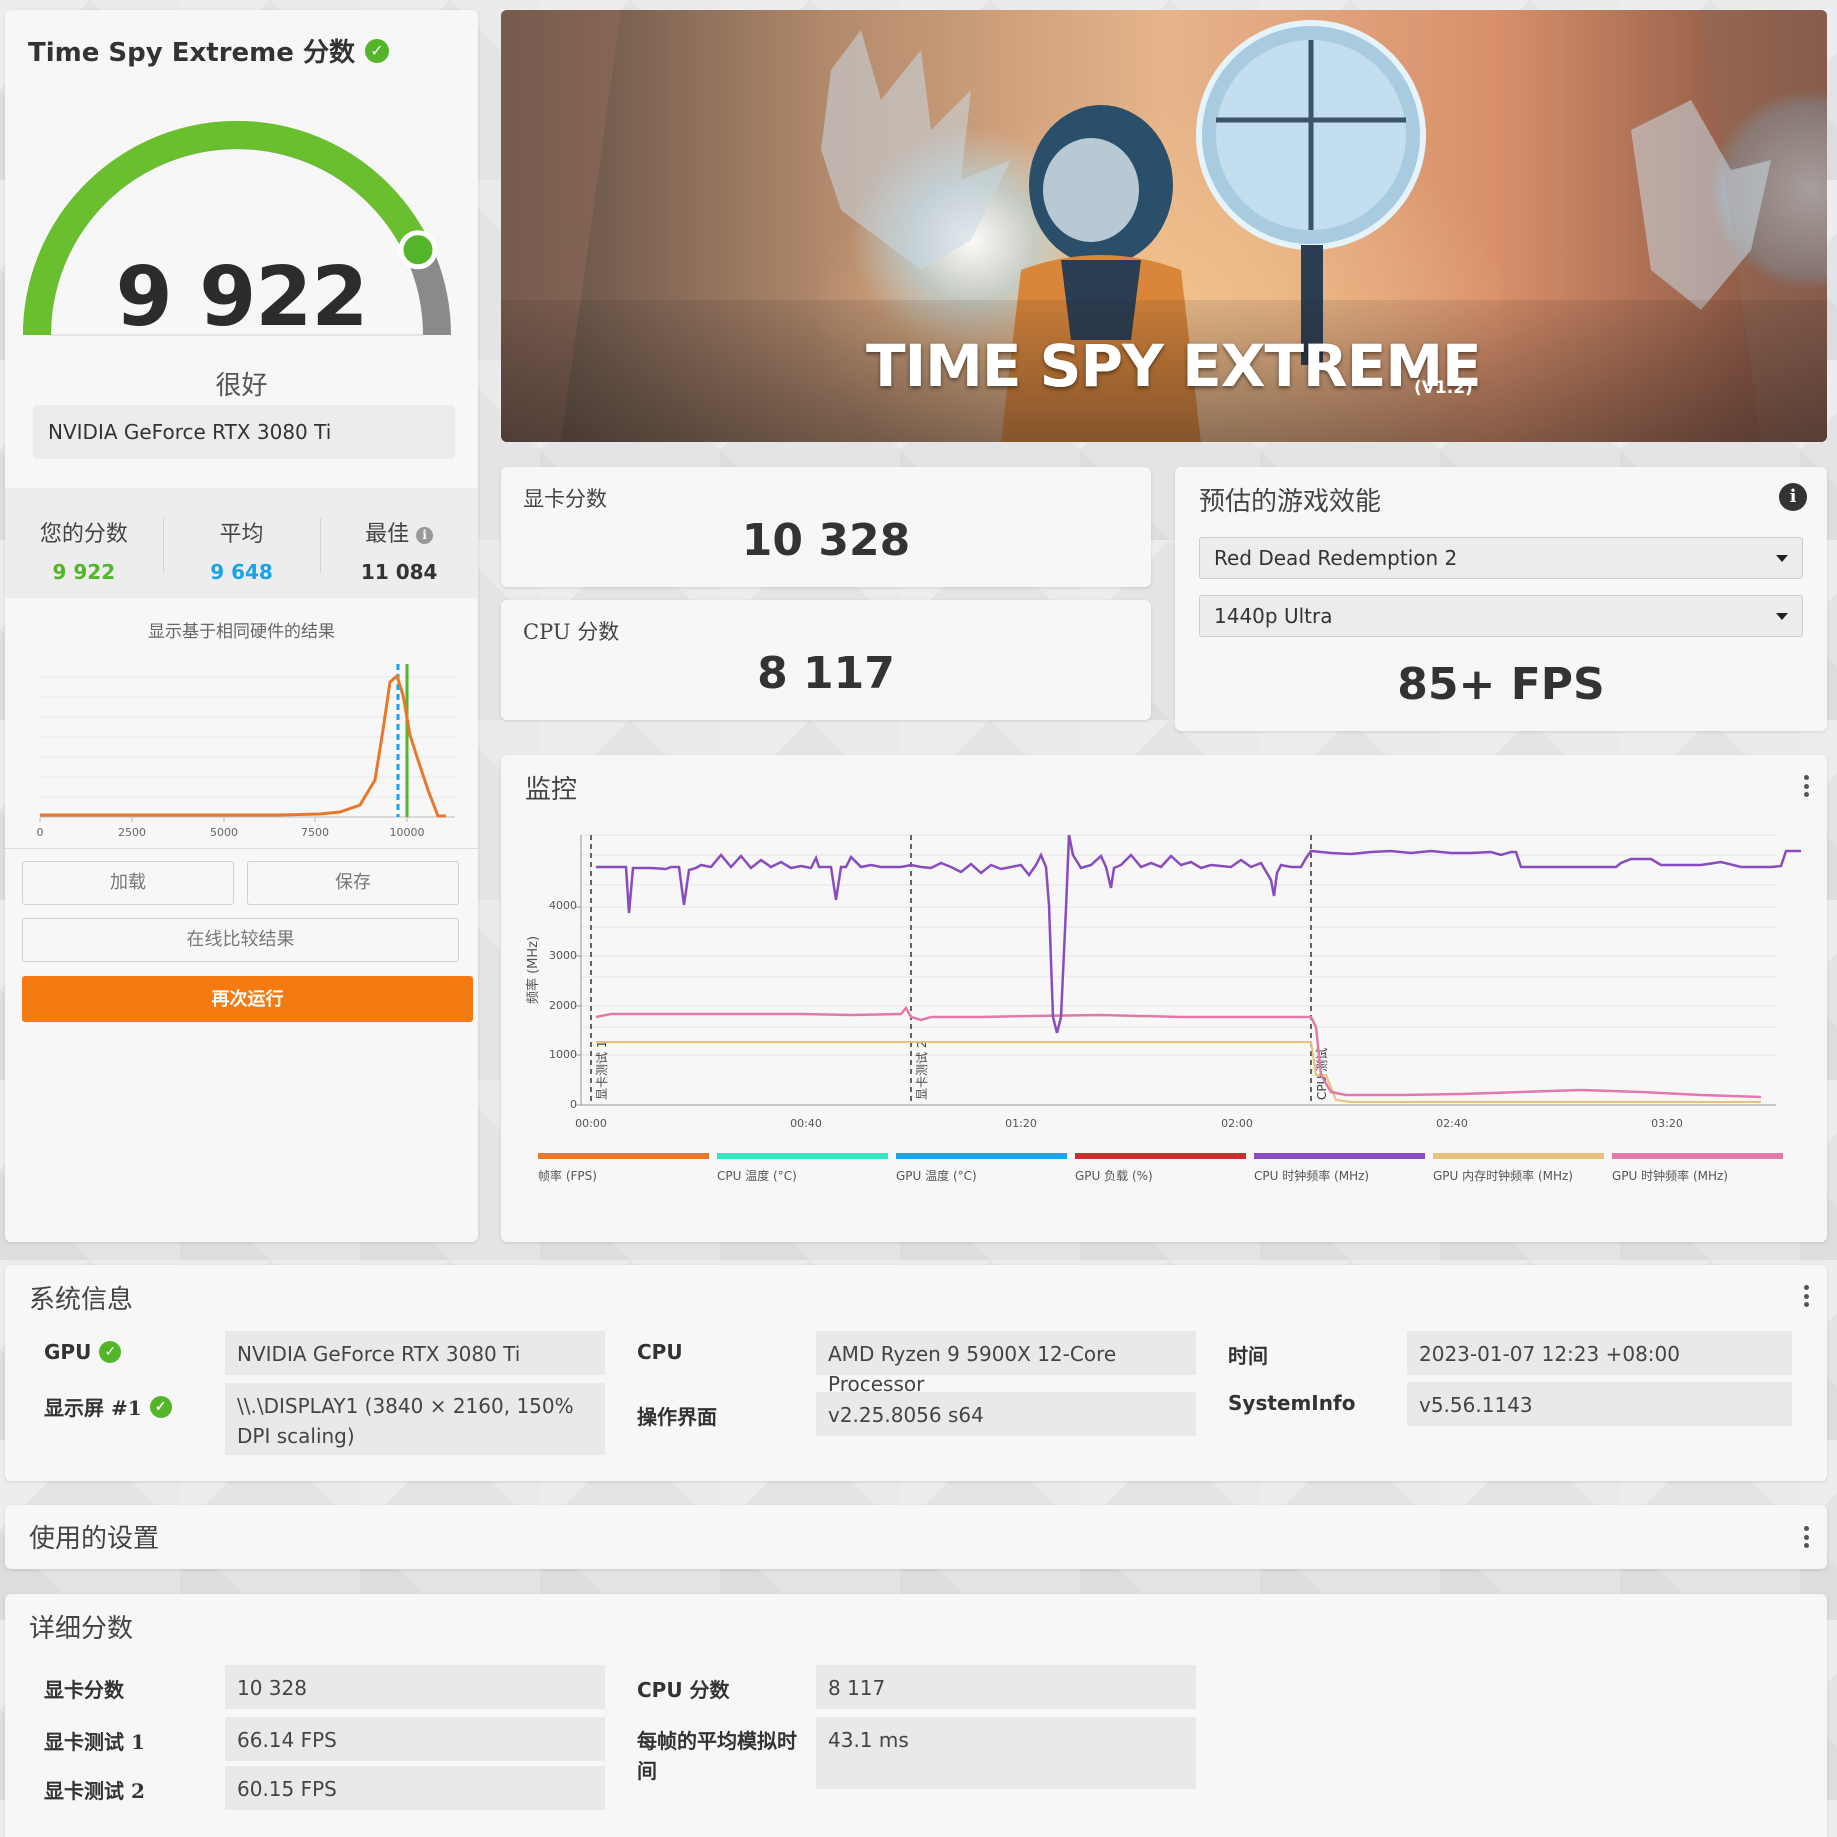 This screenshot has width=1837, height=1837. I want to click on svg-text: 02:40, so click(1452, 1123).